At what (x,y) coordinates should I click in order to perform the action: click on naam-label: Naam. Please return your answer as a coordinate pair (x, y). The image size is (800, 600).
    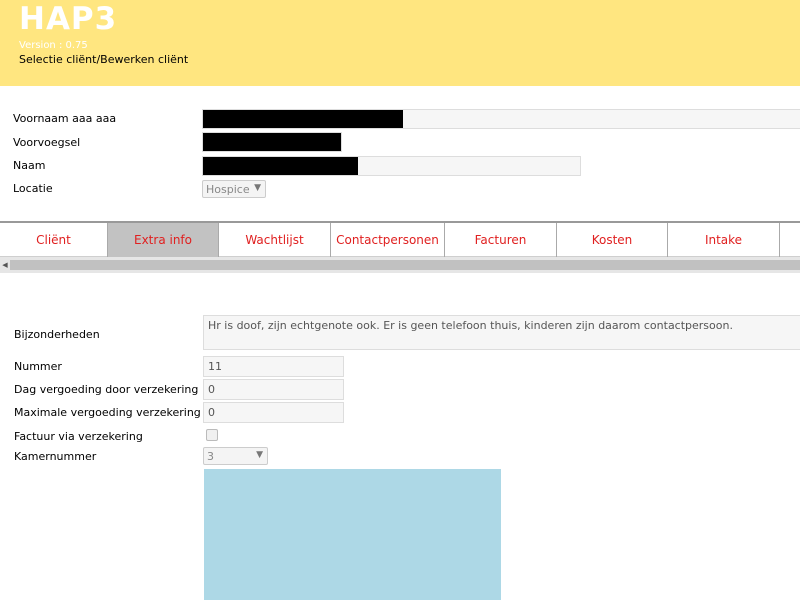
    Looking at the image, I should click on (29, 165).